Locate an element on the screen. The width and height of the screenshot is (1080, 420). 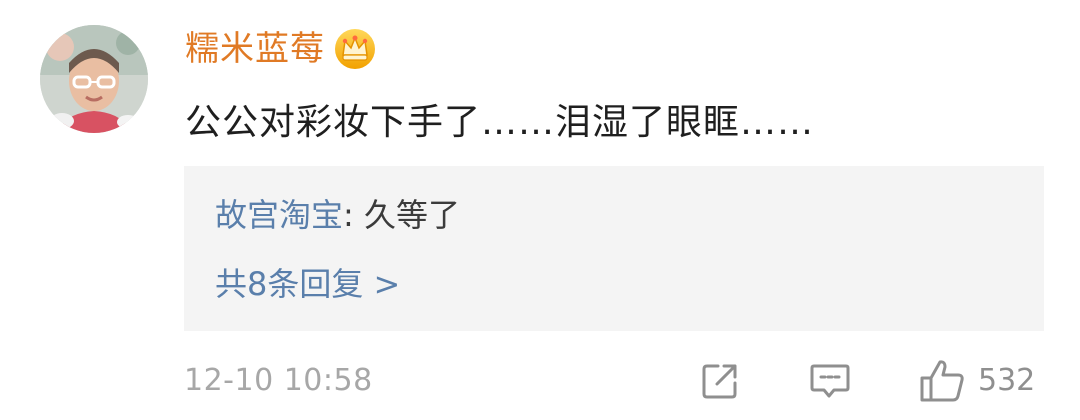
name-row: 糯米蓝莓 is located at coordinates (281, 49).